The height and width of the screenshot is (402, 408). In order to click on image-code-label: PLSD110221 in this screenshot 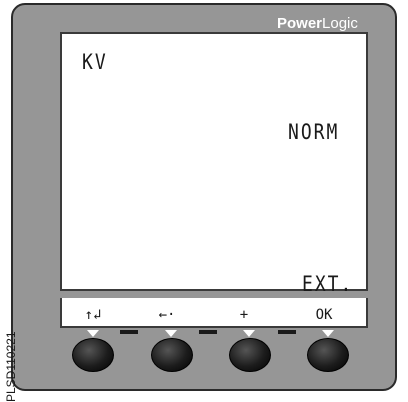, I will do `click(11, 366)`.